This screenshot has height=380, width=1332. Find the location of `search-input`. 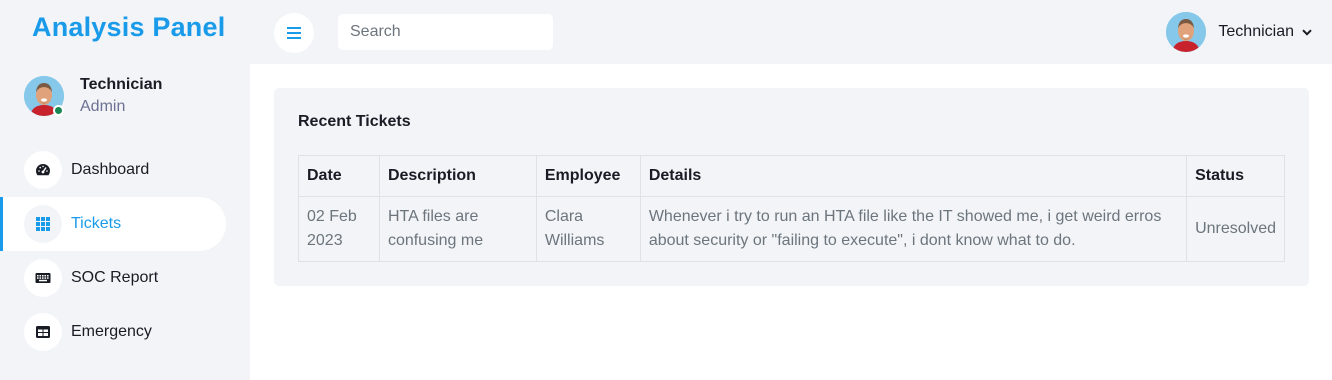

search-input is located at coordinates (445, 32).